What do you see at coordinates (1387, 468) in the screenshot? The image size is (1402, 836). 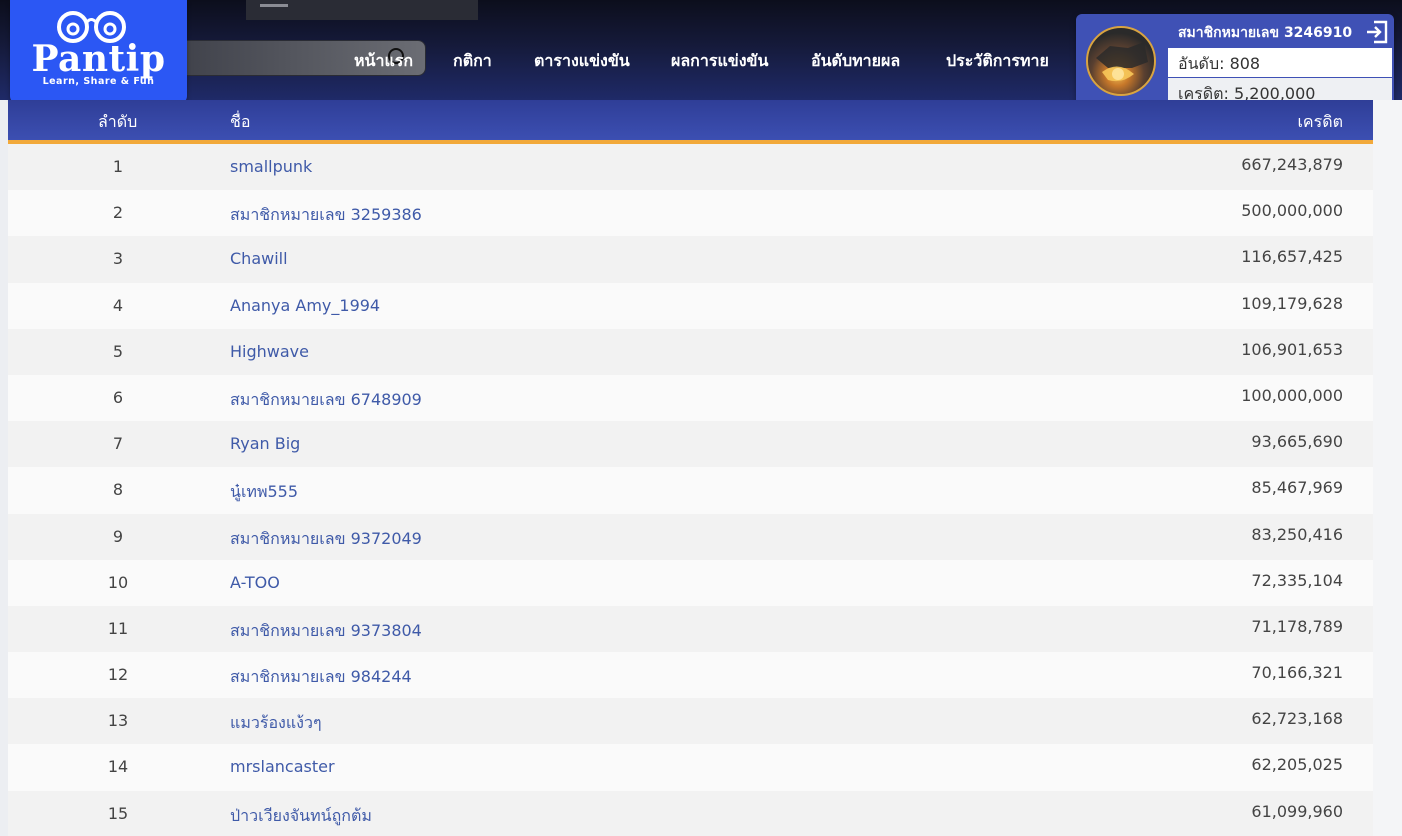 I see `page-gutter` at bounding box center [1387, 468].